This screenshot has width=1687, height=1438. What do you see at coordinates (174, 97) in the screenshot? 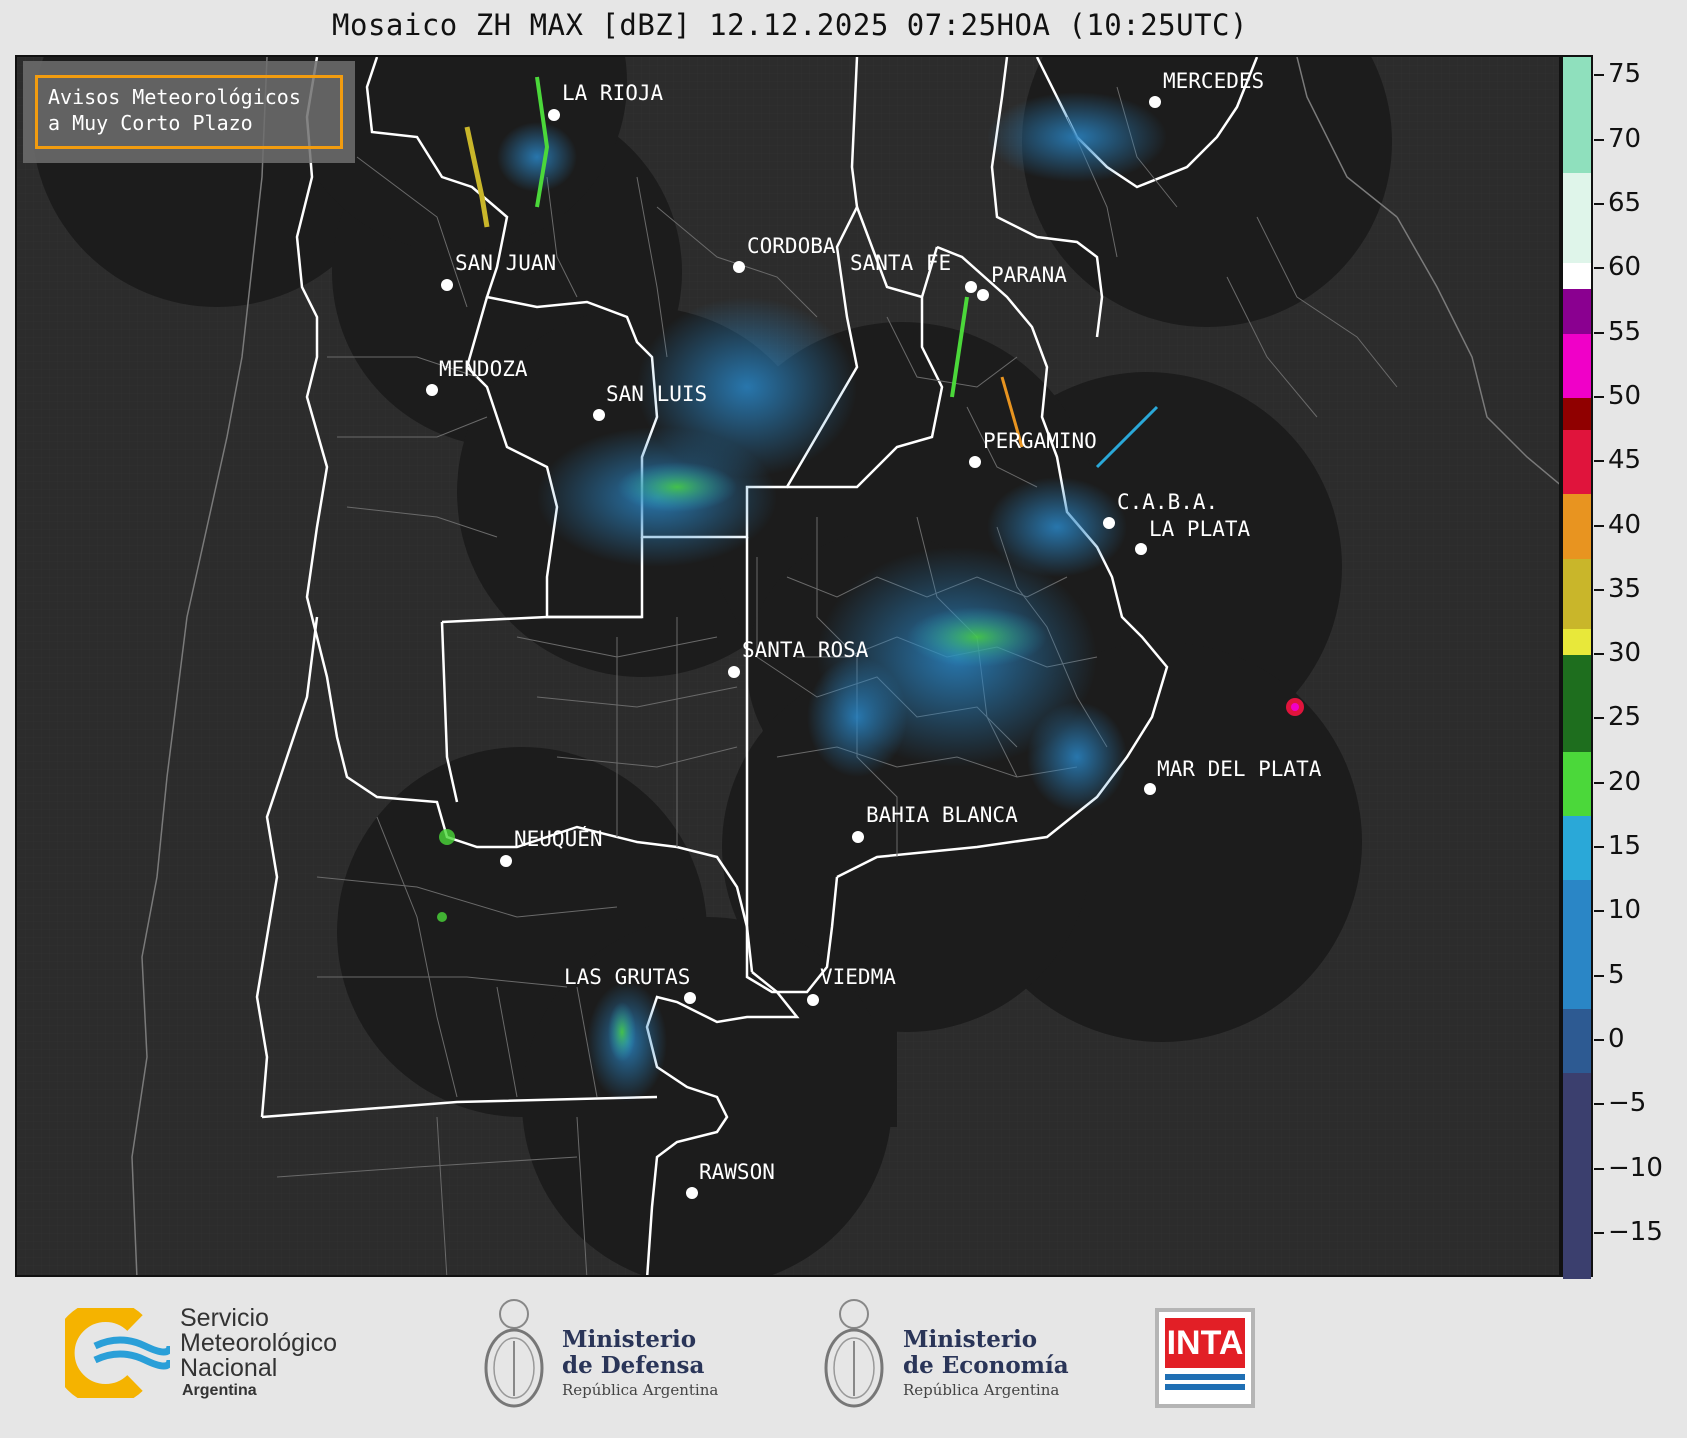
I see `notice-line-1: Avisos Meteorológicos` at bounding box center [174, 97].